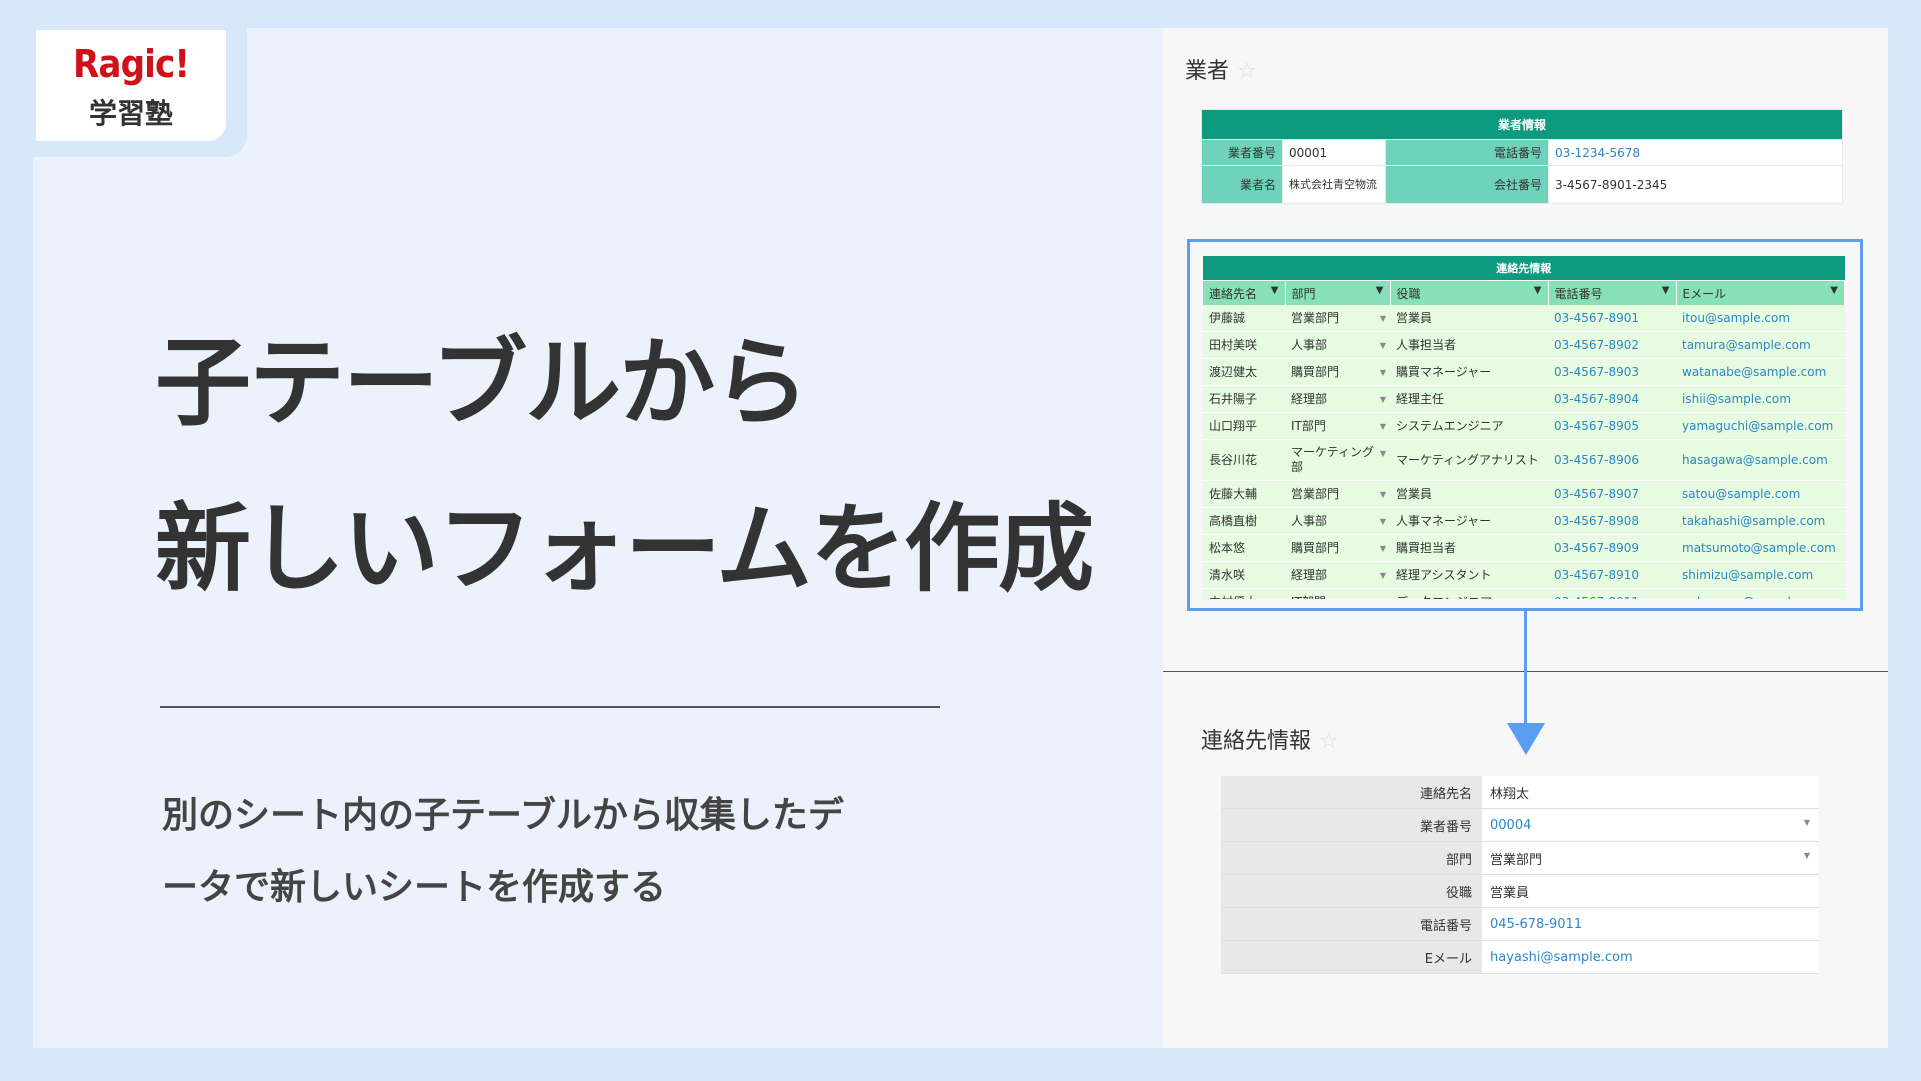  Describe the element at coordinates (1338, 292) in the screenshot. I see `column-header: 部門 ▼` at that location.